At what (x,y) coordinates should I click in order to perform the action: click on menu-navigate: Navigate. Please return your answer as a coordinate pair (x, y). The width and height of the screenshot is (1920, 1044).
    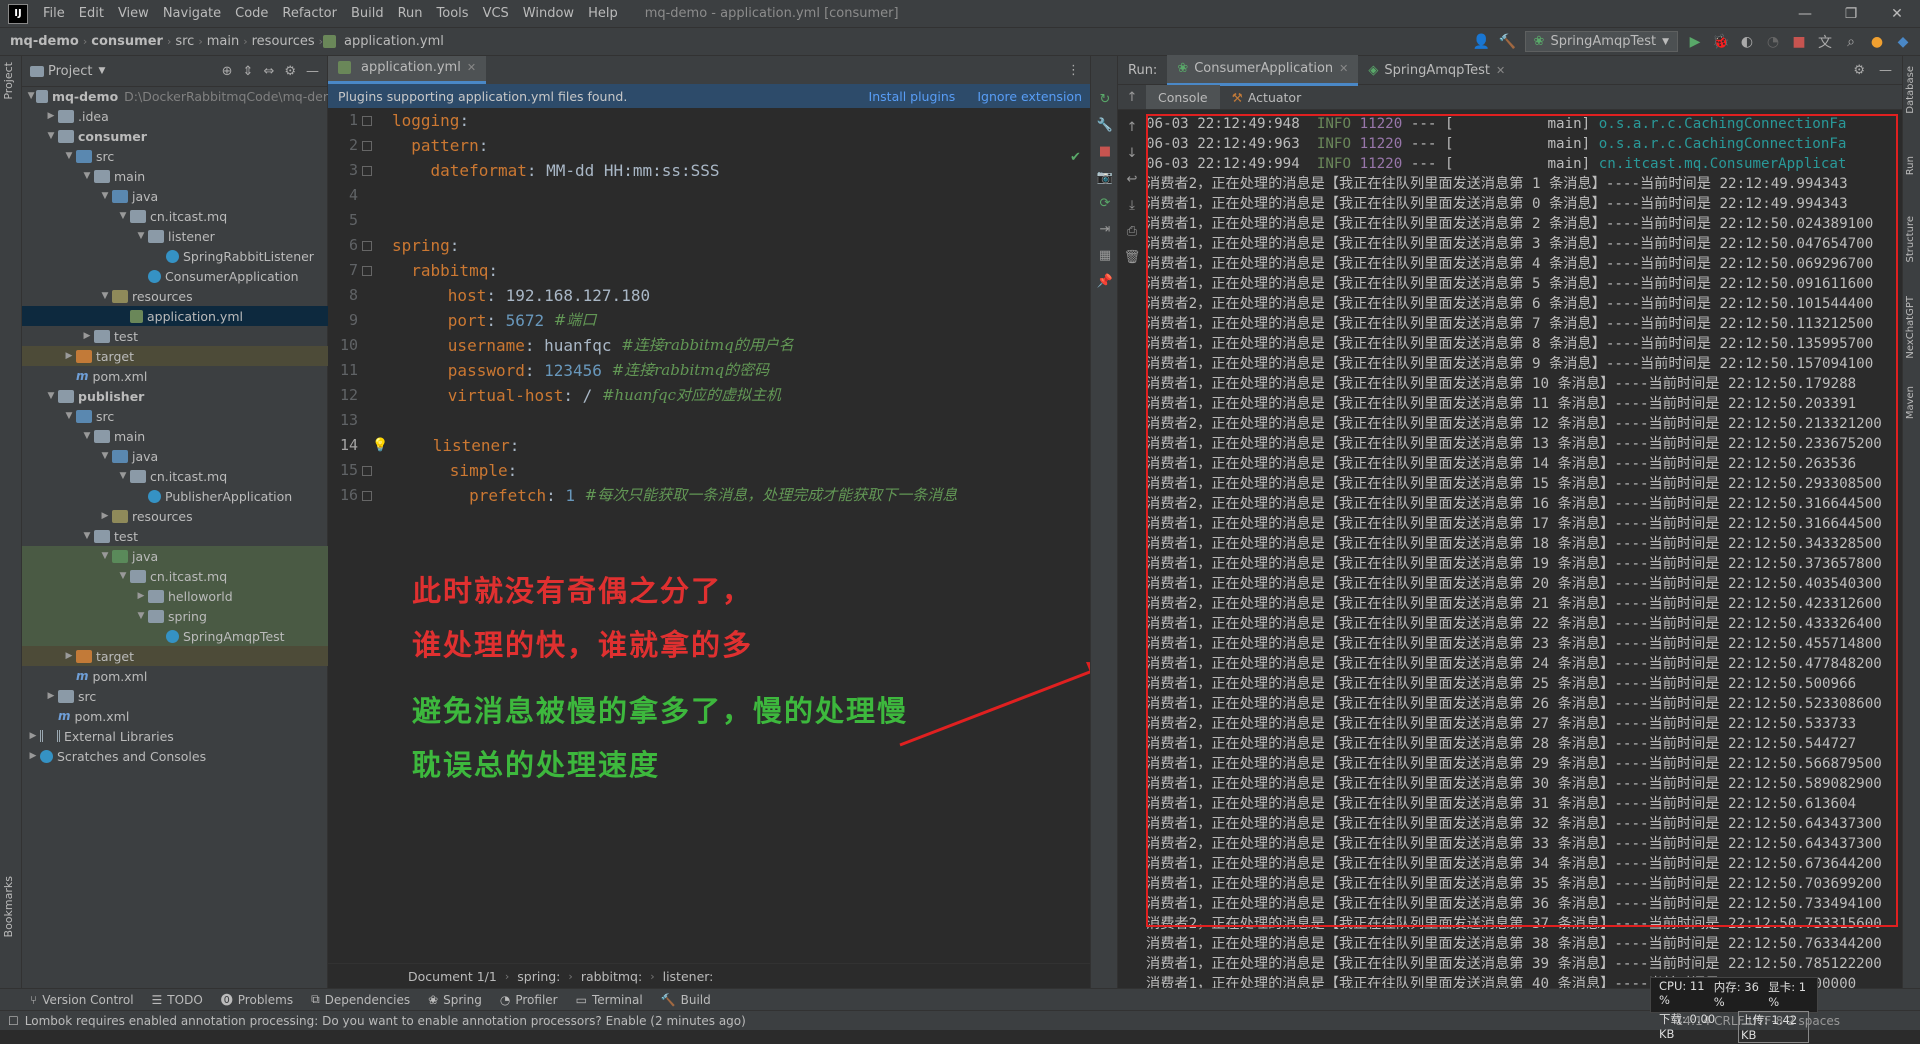
    Looking at the image, I should click on (192, 13).